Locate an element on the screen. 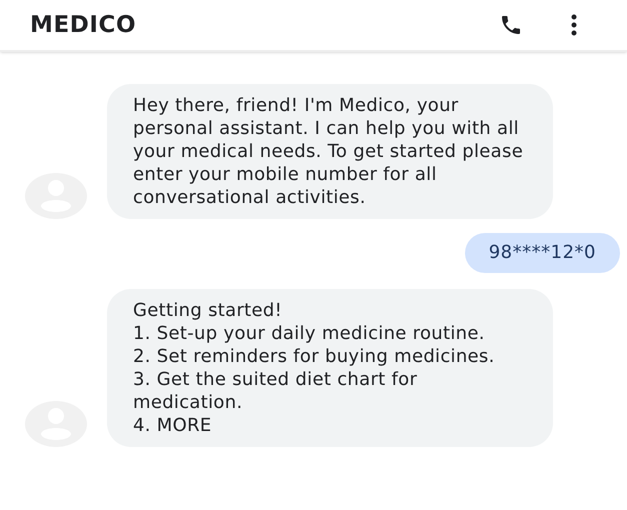 This screenshot has width=627, height=510. more-options-icon is located at coordinates (574, 25).